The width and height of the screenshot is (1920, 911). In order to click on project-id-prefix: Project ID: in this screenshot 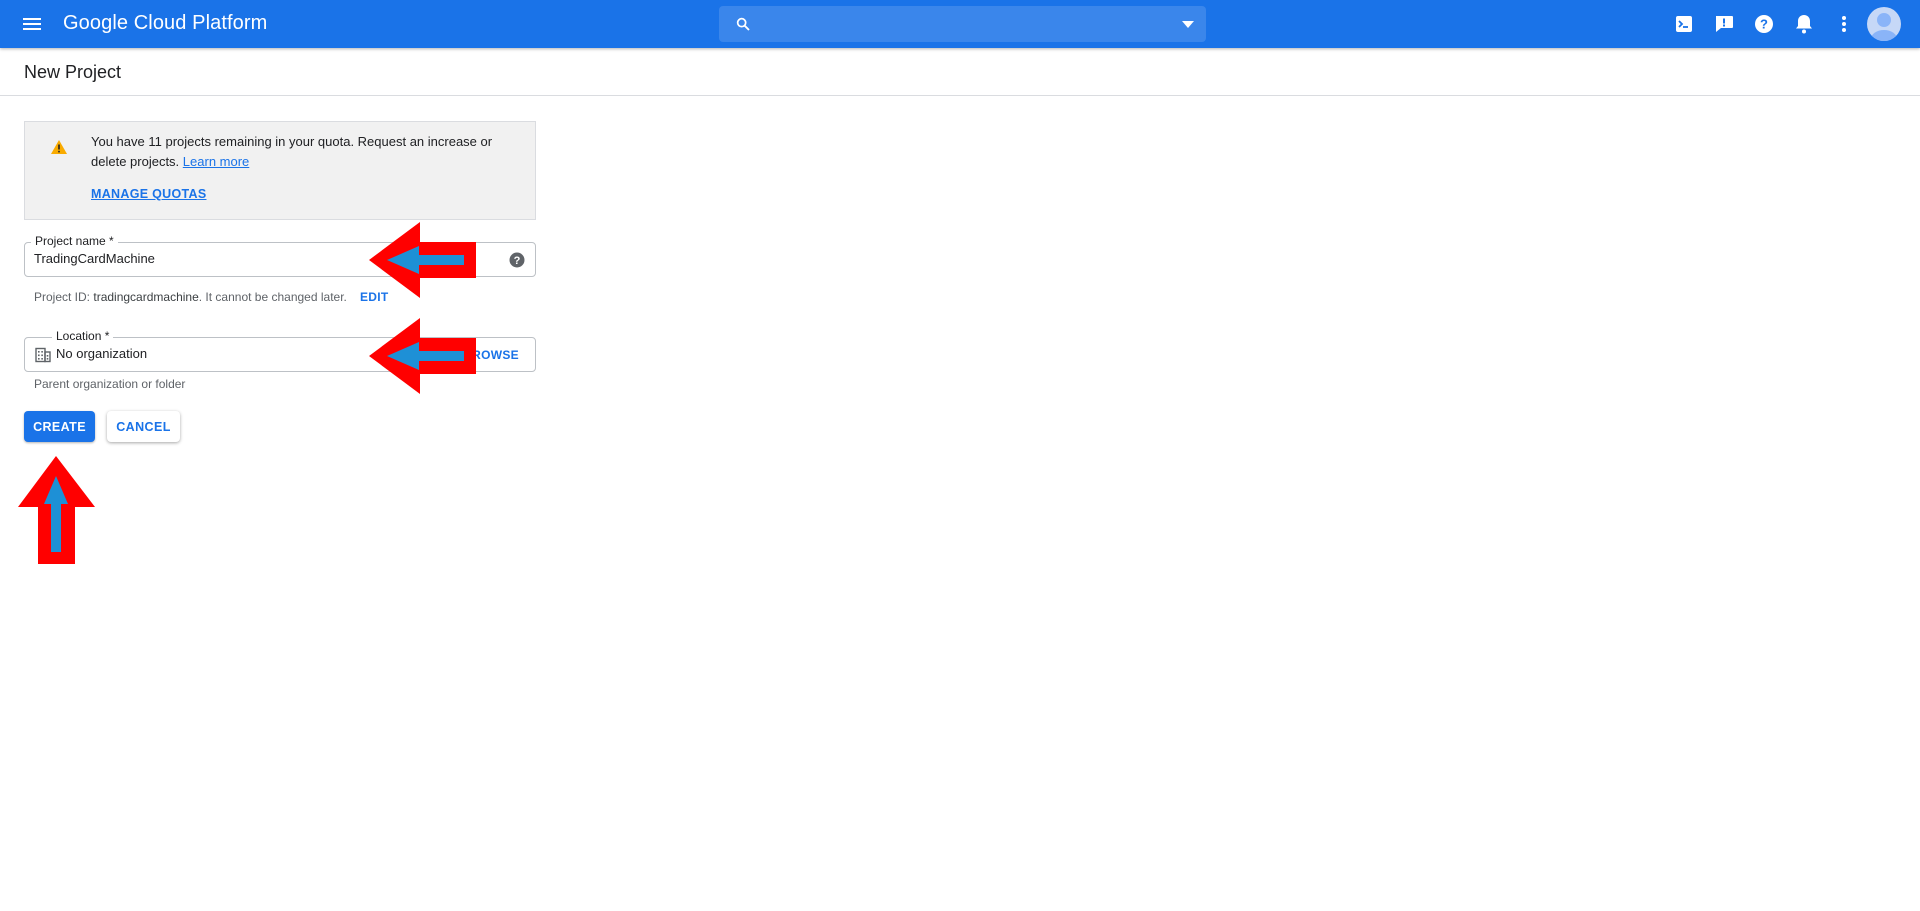, I will do `click(62, 297)`.